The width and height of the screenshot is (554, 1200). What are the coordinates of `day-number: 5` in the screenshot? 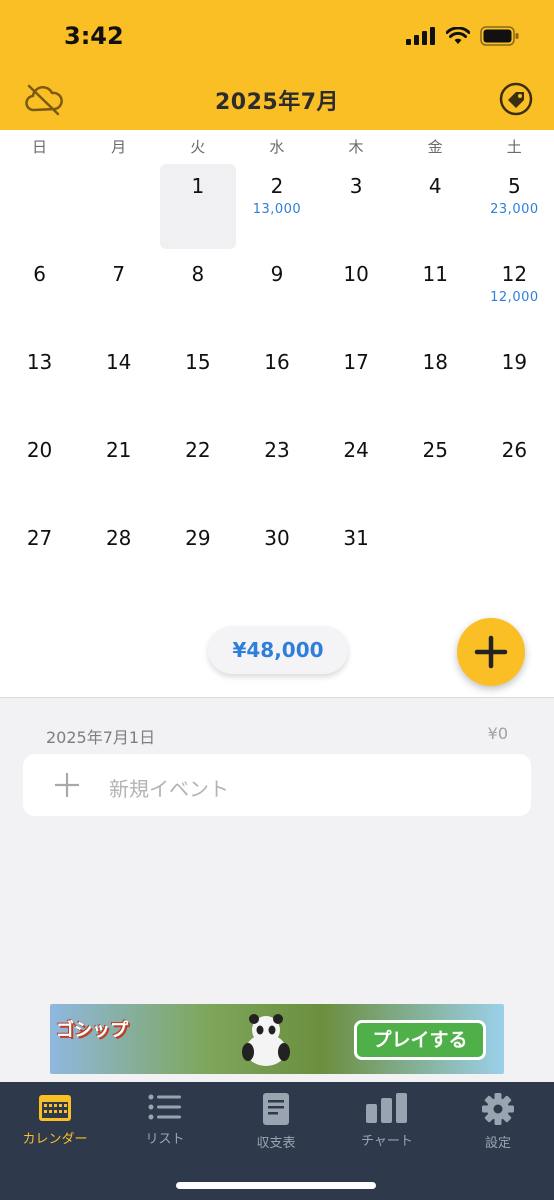 It's located at (514, 186).